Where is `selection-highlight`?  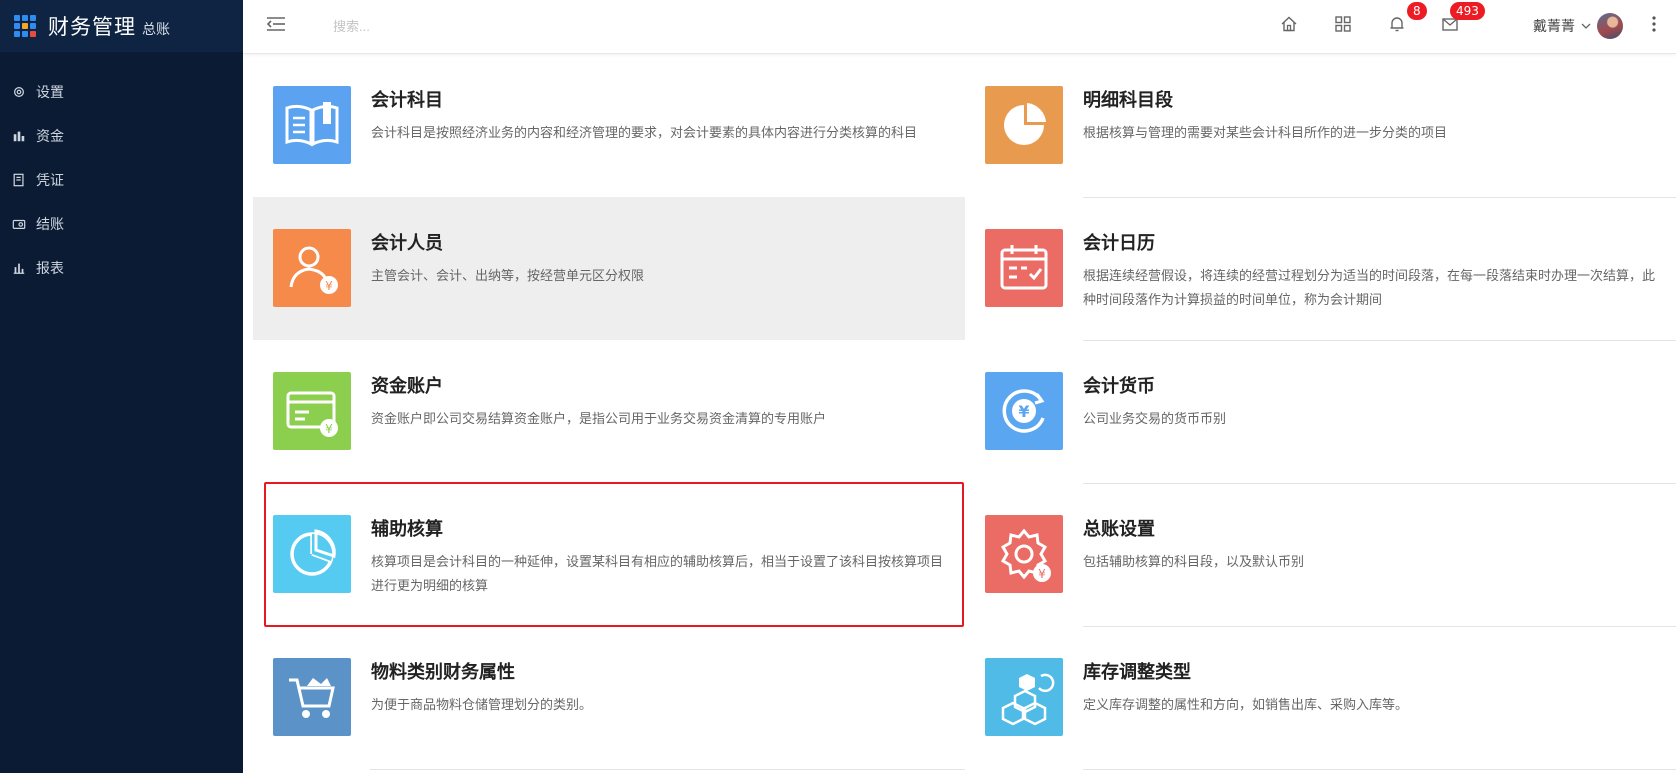 selection-highlight is located at coordinates (614, 554).